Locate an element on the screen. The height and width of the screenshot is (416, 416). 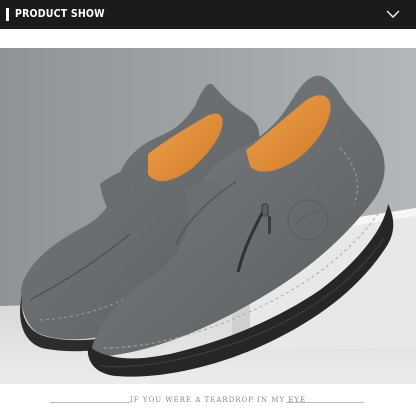
caption-rule-left is located at coordinates (90, 402).